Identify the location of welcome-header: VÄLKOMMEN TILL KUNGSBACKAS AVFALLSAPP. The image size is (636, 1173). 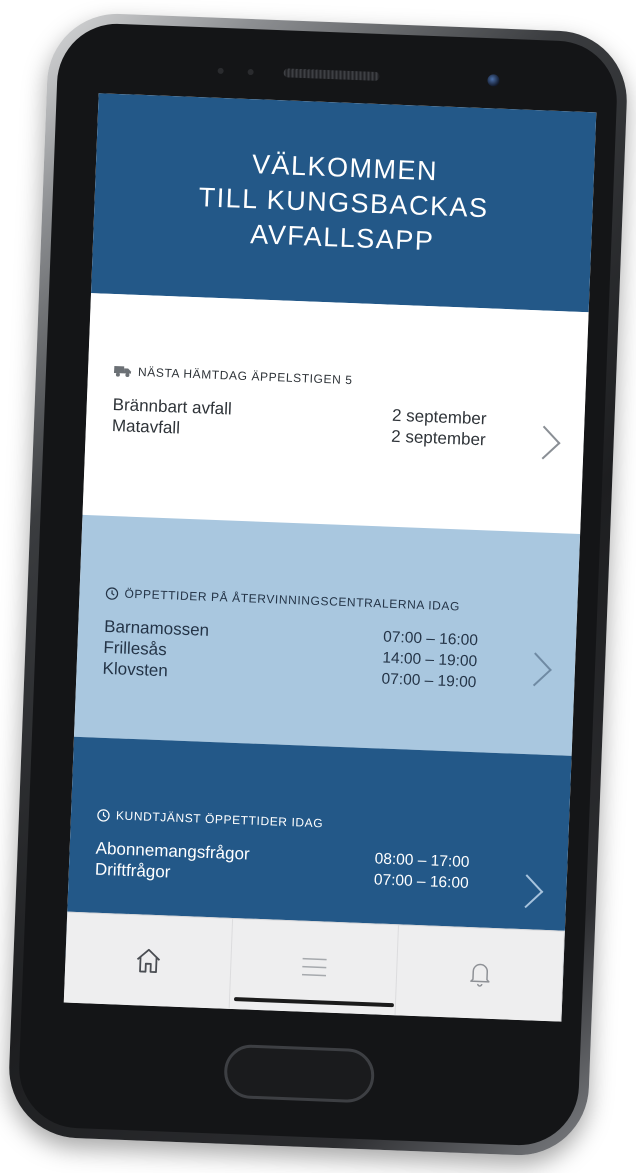
(344, 203).